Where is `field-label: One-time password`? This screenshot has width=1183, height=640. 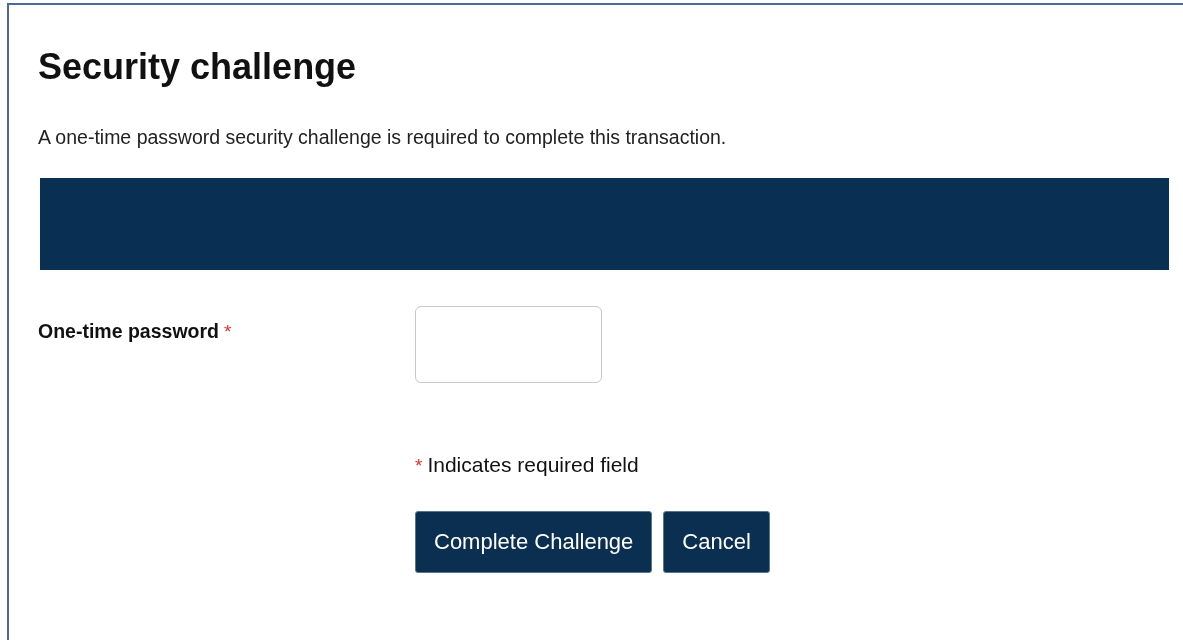
field-label: One-time password is located at coordinates (128, 331).